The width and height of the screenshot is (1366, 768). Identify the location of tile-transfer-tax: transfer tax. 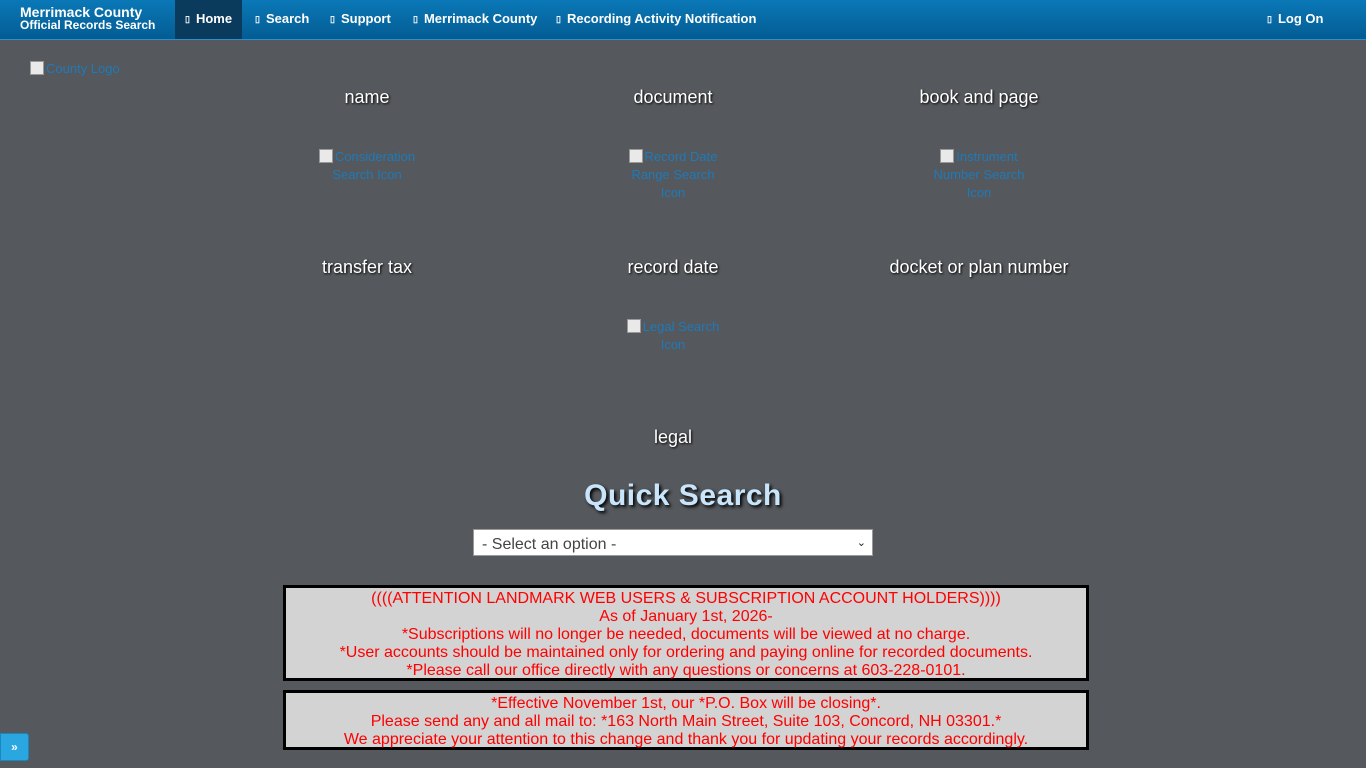
(367, 267).